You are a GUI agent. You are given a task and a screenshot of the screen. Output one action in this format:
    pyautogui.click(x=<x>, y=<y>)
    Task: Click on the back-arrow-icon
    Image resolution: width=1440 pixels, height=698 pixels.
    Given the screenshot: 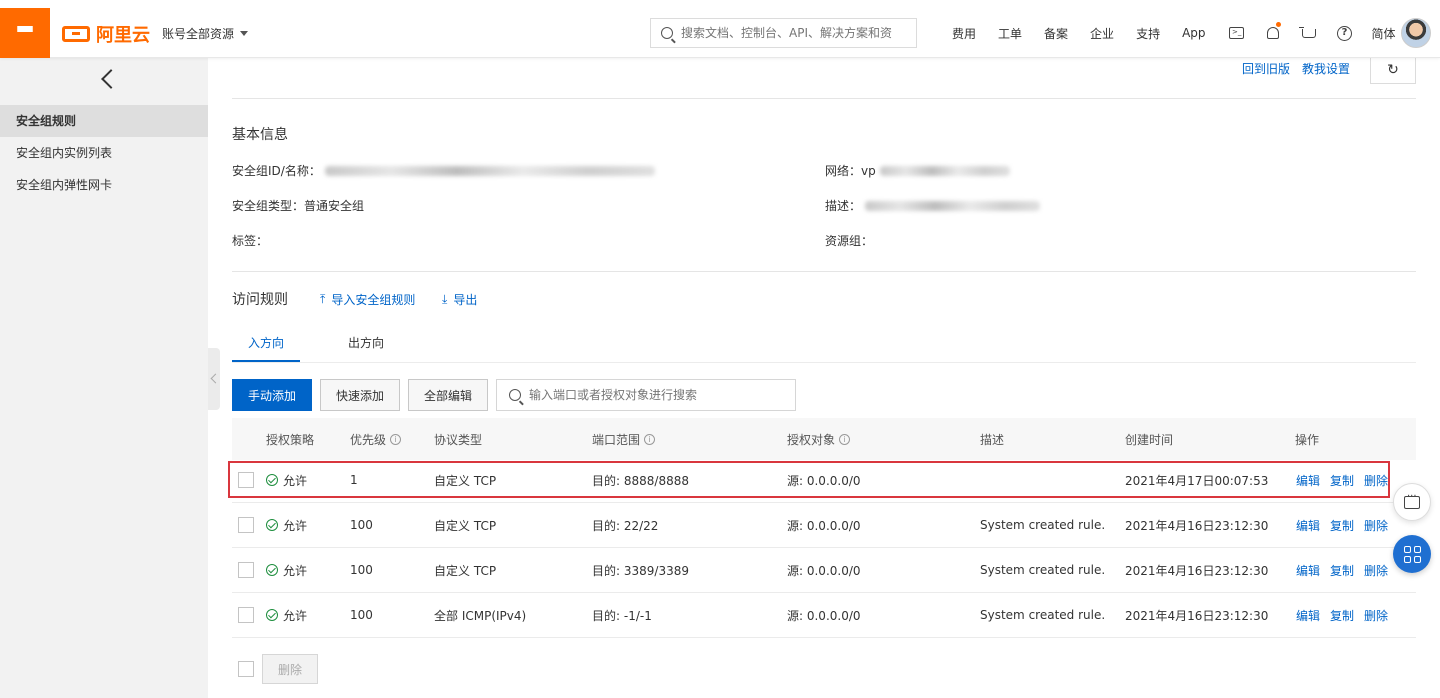 What is the action you would take?
    pyautogui.click(x=111, y=79)
    